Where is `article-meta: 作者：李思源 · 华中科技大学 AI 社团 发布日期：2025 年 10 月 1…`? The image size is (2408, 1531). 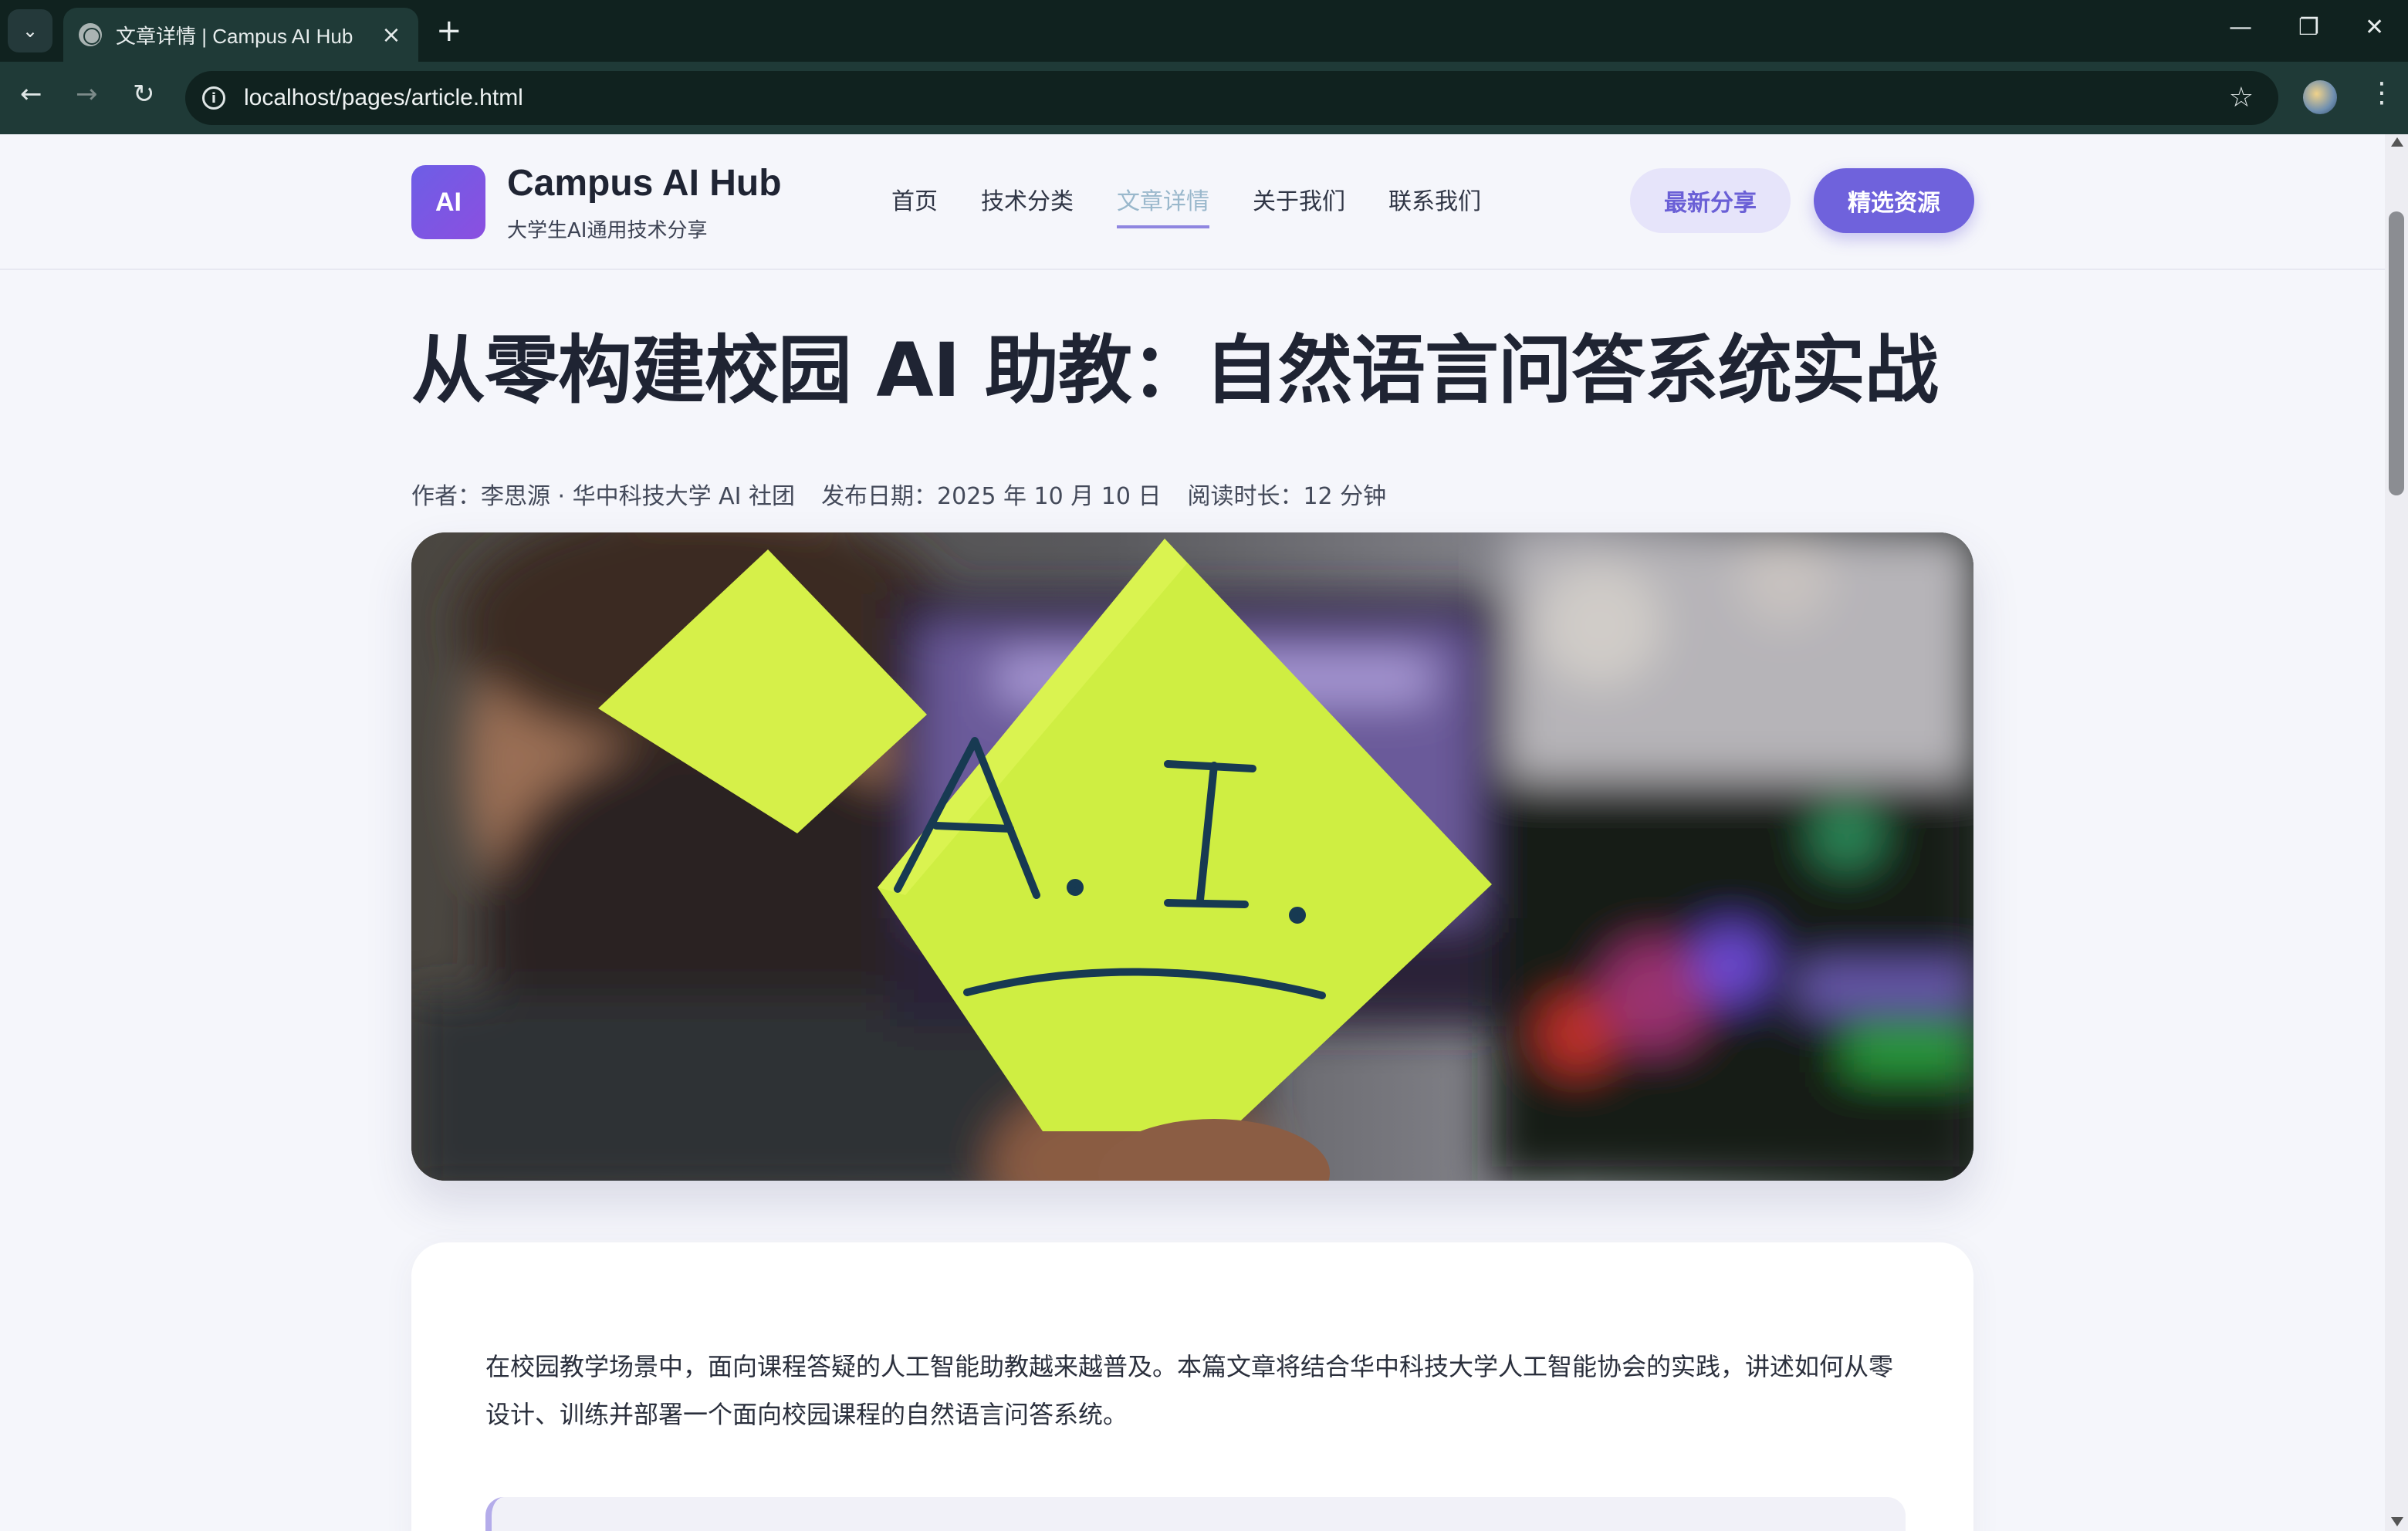 article-meta: 作者：李思源 · 华中科技大学 AI 社团 发布日期：2025 年 10 月 1… is located at coordinates (898, 494).